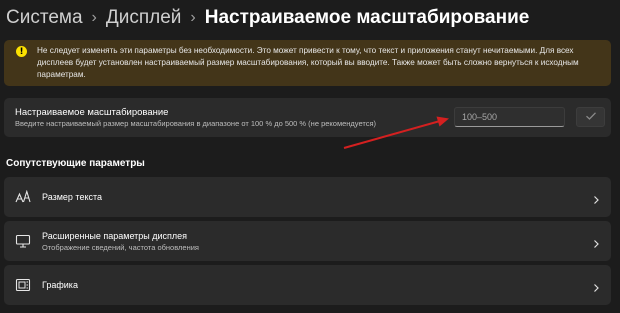  I want to click on related-settings-heading: Сопутствующие параметры, so click(75, 163).